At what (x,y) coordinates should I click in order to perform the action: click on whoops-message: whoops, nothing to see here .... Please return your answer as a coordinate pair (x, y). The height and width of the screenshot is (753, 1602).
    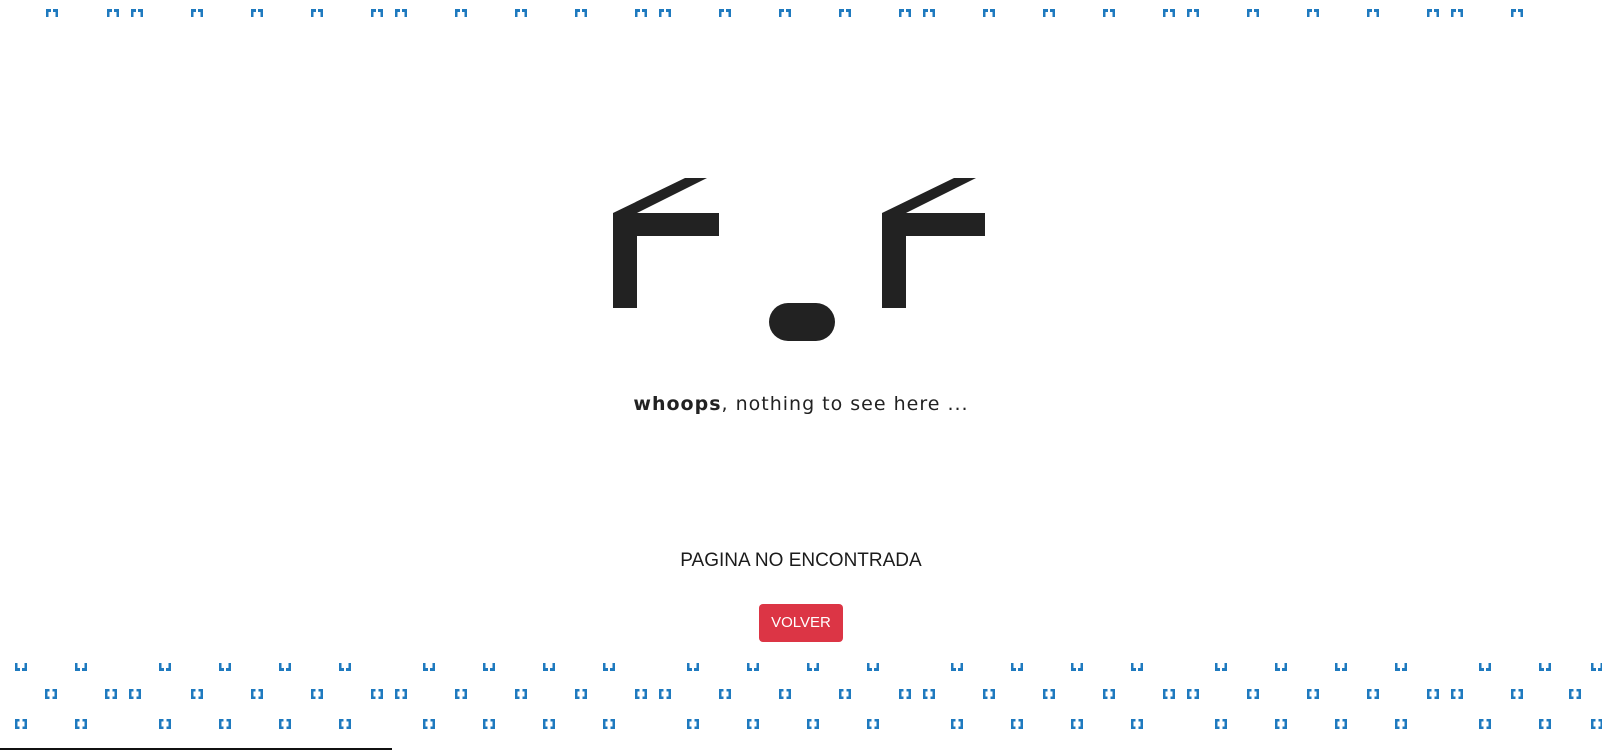
    Looking at the image, I should click on (801, 404).